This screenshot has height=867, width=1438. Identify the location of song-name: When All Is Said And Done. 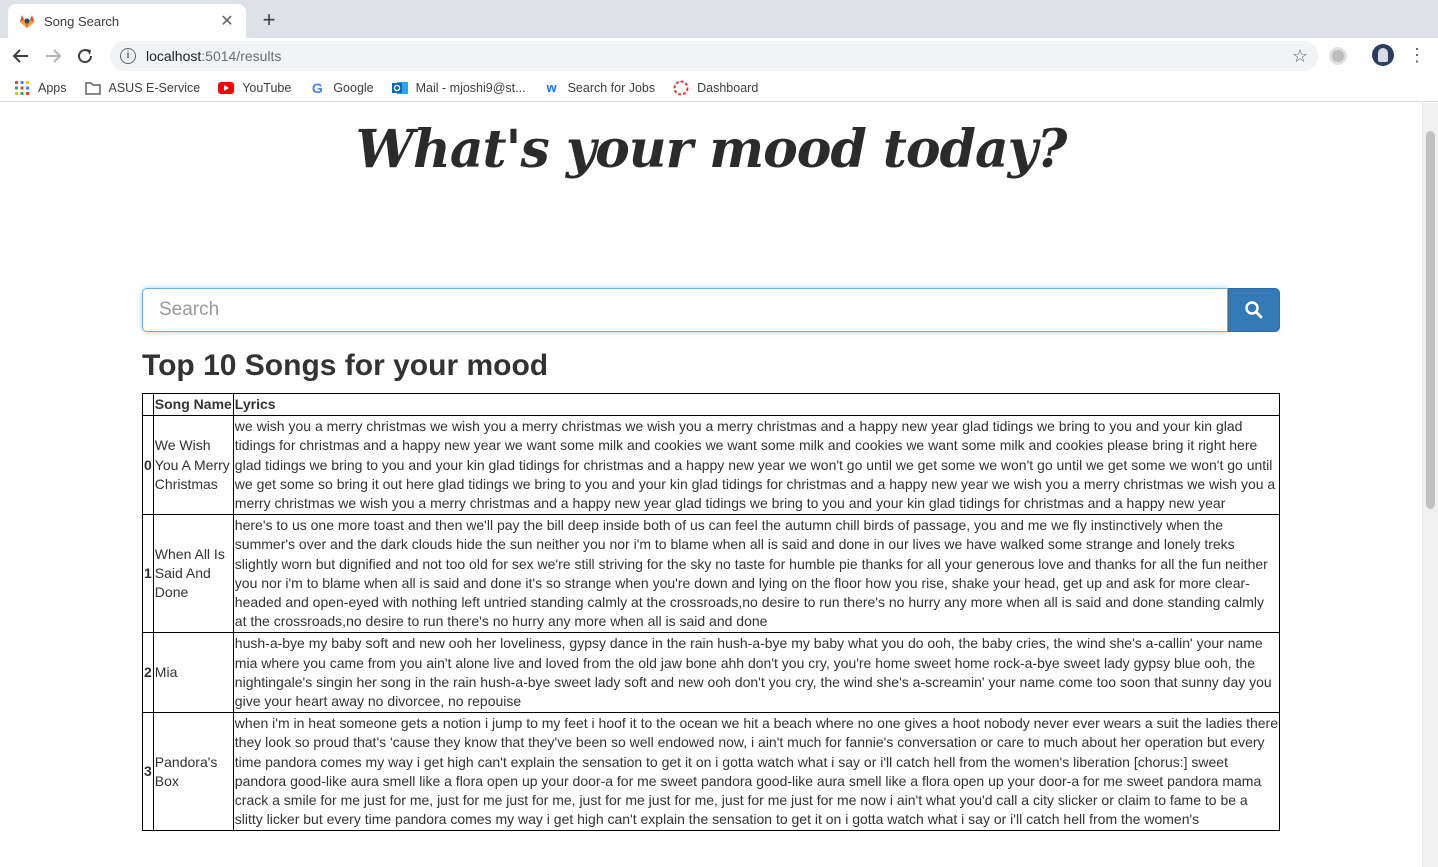
(193, 574).